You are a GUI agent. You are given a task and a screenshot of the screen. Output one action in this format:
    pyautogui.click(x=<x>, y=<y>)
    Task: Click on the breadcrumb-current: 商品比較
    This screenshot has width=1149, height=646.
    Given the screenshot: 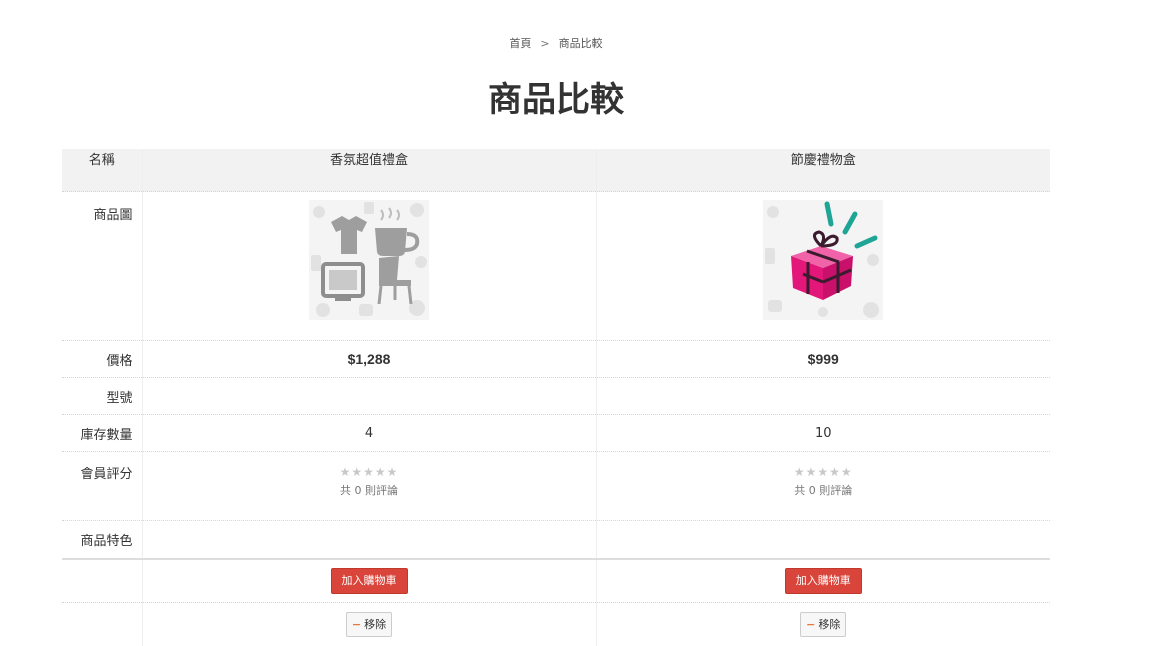 What is the action you would take?
    pyautogui.click(x=581, y=43)
    